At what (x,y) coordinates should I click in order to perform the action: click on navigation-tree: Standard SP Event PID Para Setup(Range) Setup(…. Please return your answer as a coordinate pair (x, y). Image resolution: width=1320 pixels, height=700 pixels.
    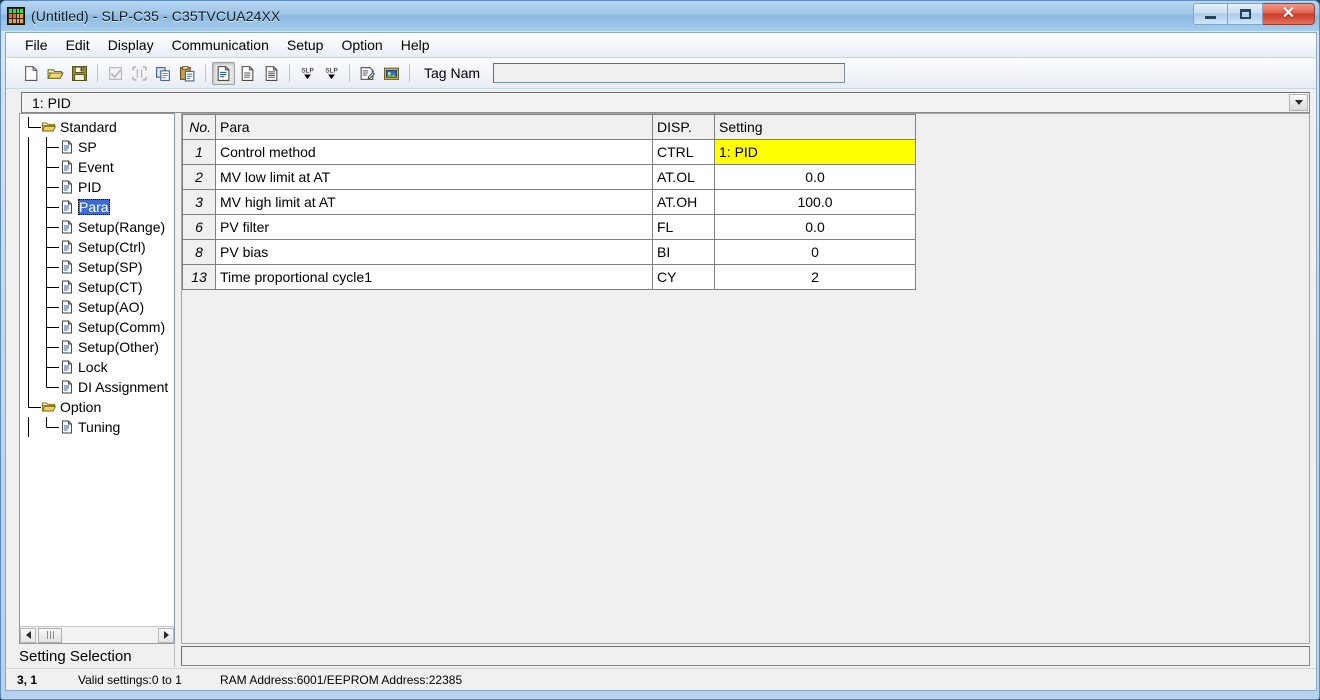
    Looking at the image, I should click on (97, 370).